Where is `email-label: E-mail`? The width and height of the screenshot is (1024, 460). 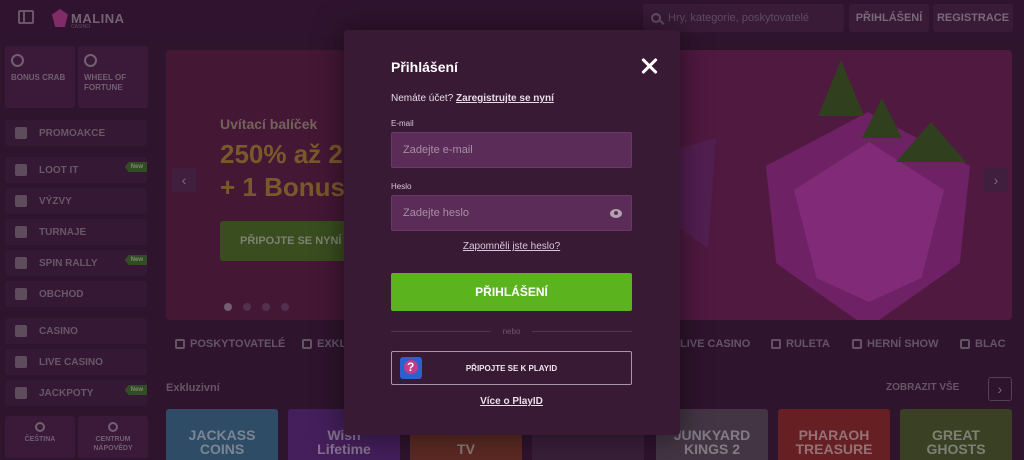 email-label: E-mail is located at coordinates (402, 123).